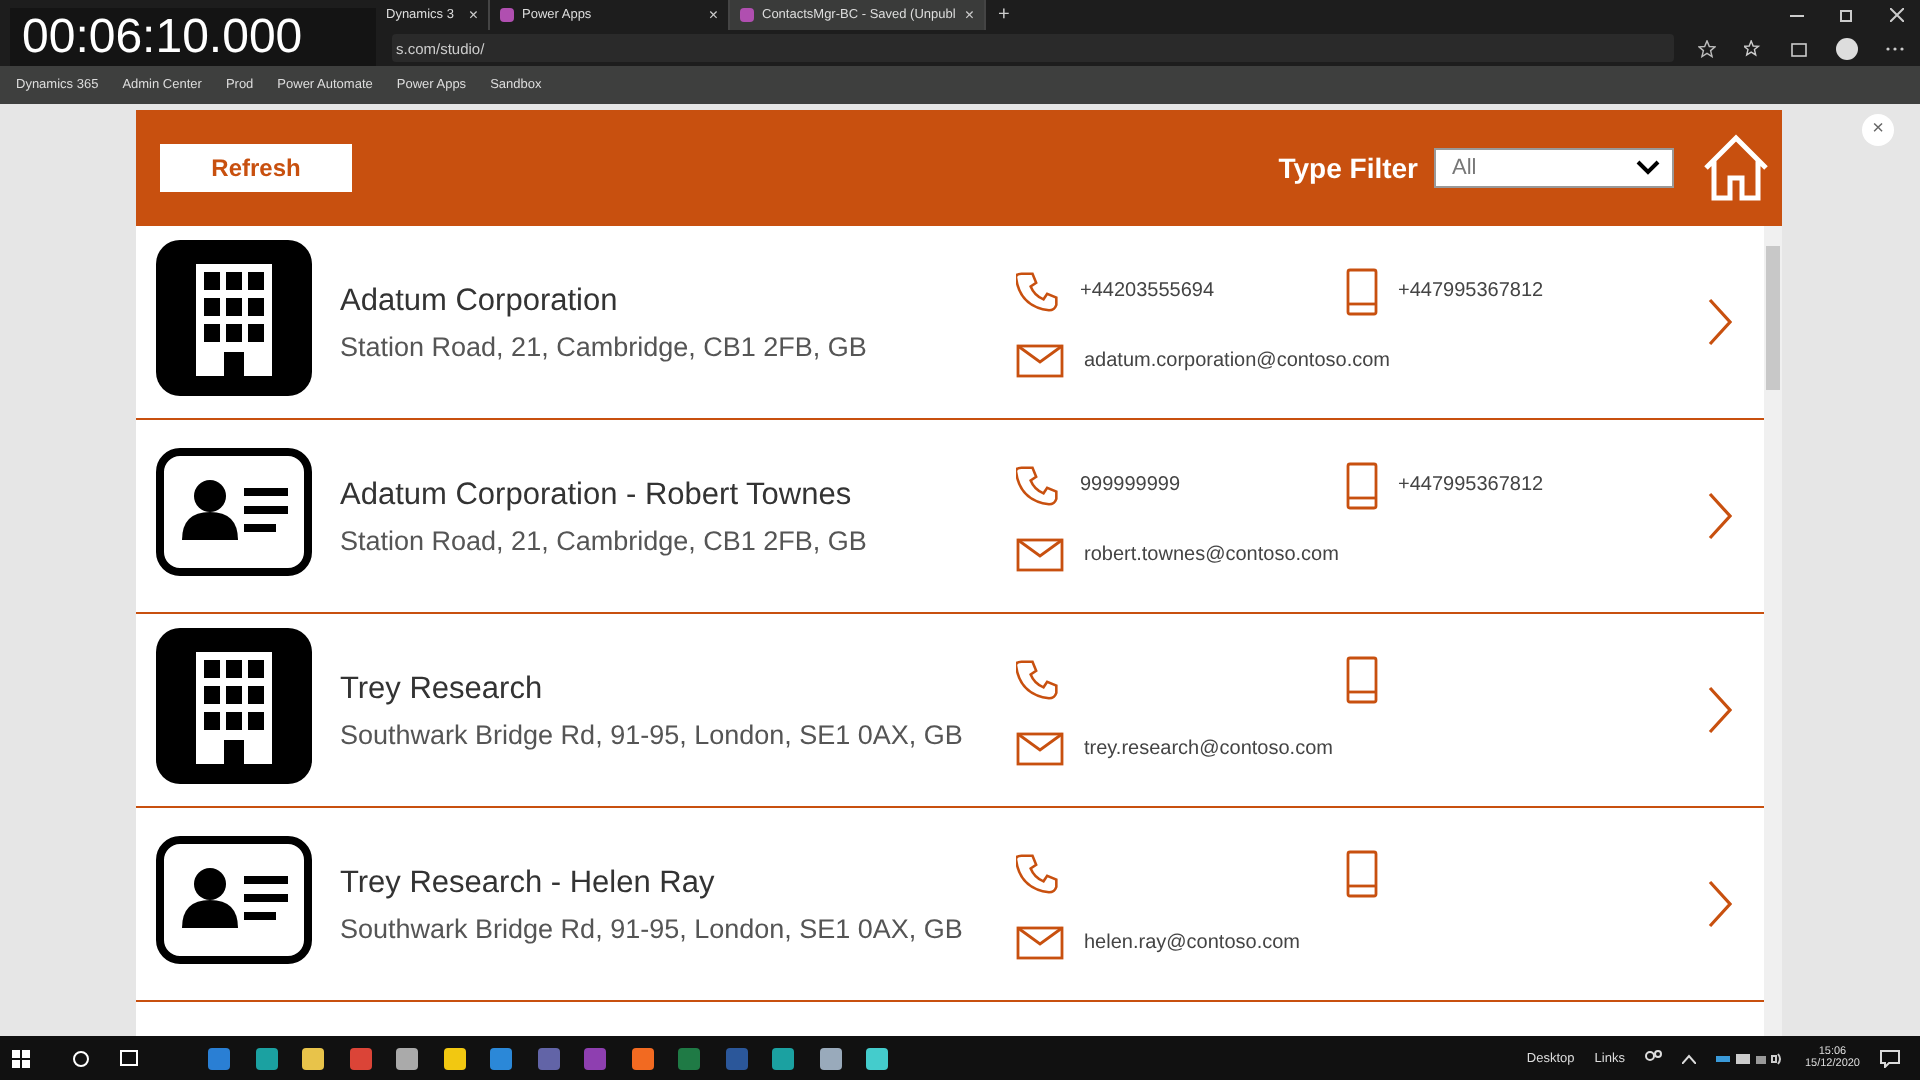 This screenshot has height=1080, width=1920. I want to click on people-icon, so click(1653, 1058).